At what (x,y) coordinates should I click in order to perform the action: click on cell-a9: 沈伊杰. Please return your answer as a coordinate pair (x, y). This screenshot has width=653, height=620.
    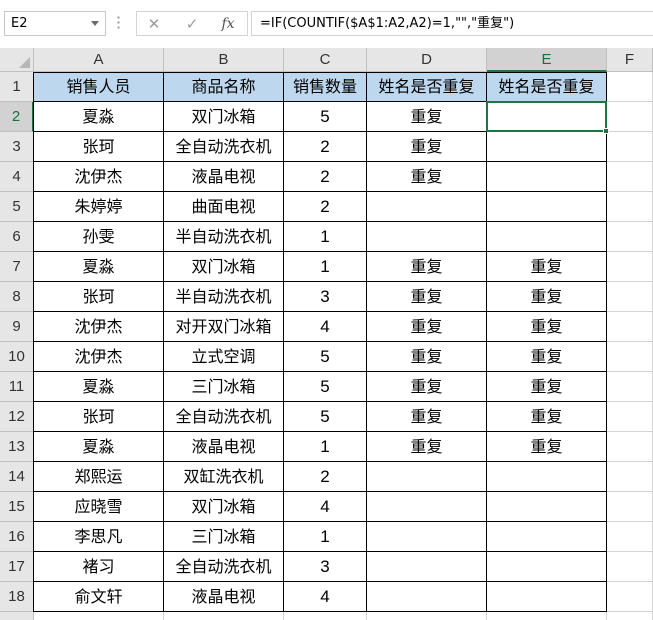
    Looking at the image, I should click on (99, 327).